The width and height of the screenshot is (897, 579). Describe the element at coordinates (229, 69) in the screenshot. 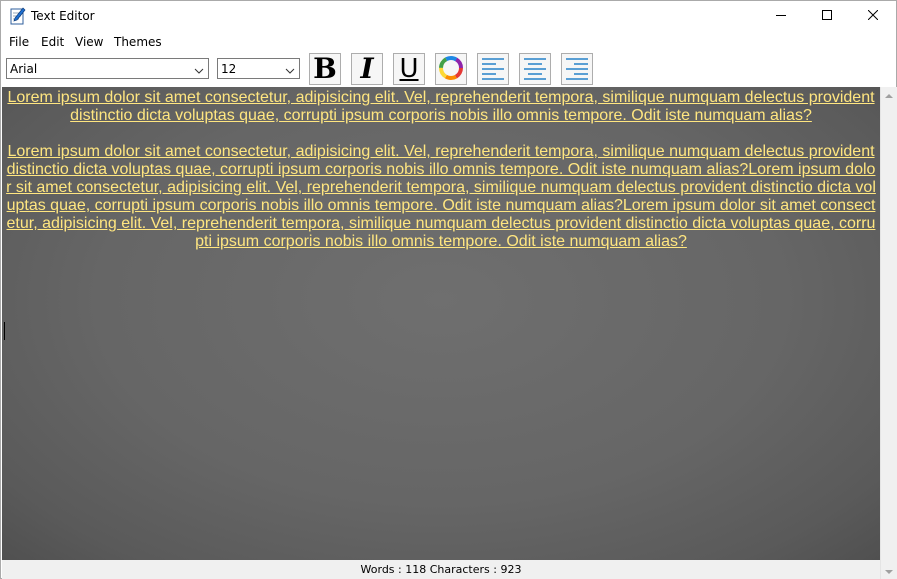

I see `font-size-value: 12` at that location.